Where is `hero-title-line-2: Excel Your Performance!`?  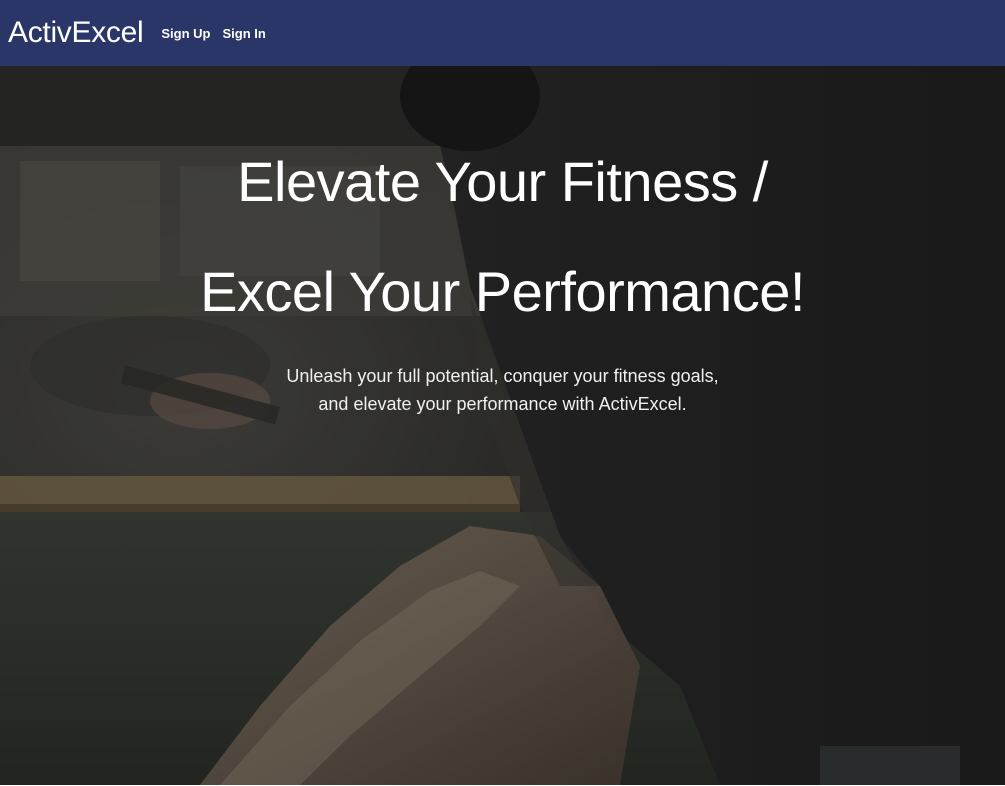
hero-title-line-2: Excel Your Performance! is located at coordinates (502, 291).